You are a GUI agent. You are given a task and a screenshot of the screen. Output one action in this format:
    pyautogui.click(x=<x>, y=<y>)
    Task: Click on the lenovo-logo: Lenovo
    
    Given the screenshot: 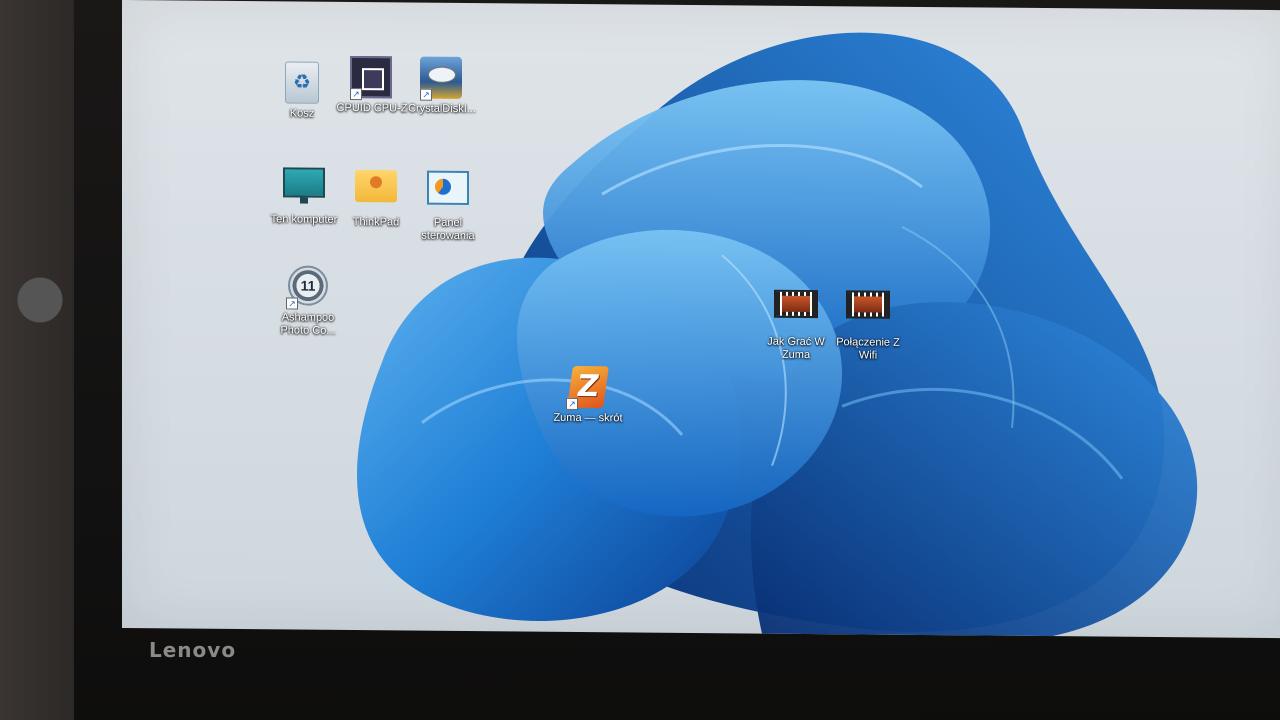 What is the action you would take?
    pyautogui.click(x=193, y=650)
    